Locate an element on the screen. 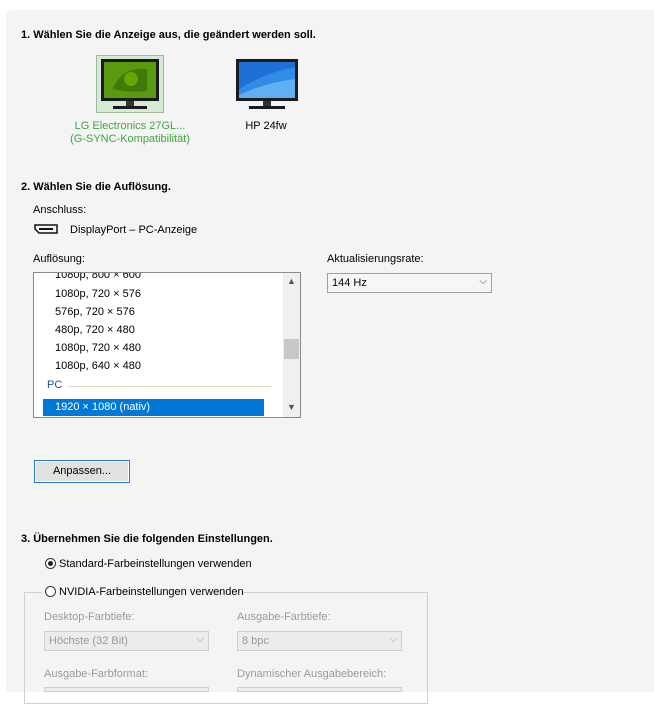  nvidia-monitor-icon is located at coordinates (130, 84).